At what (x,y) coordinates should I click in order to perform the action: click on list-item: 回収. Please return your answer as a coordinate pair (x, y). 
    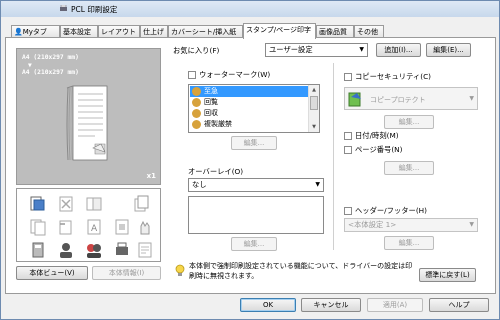
    Looking at the image, I should click on (249, 113).